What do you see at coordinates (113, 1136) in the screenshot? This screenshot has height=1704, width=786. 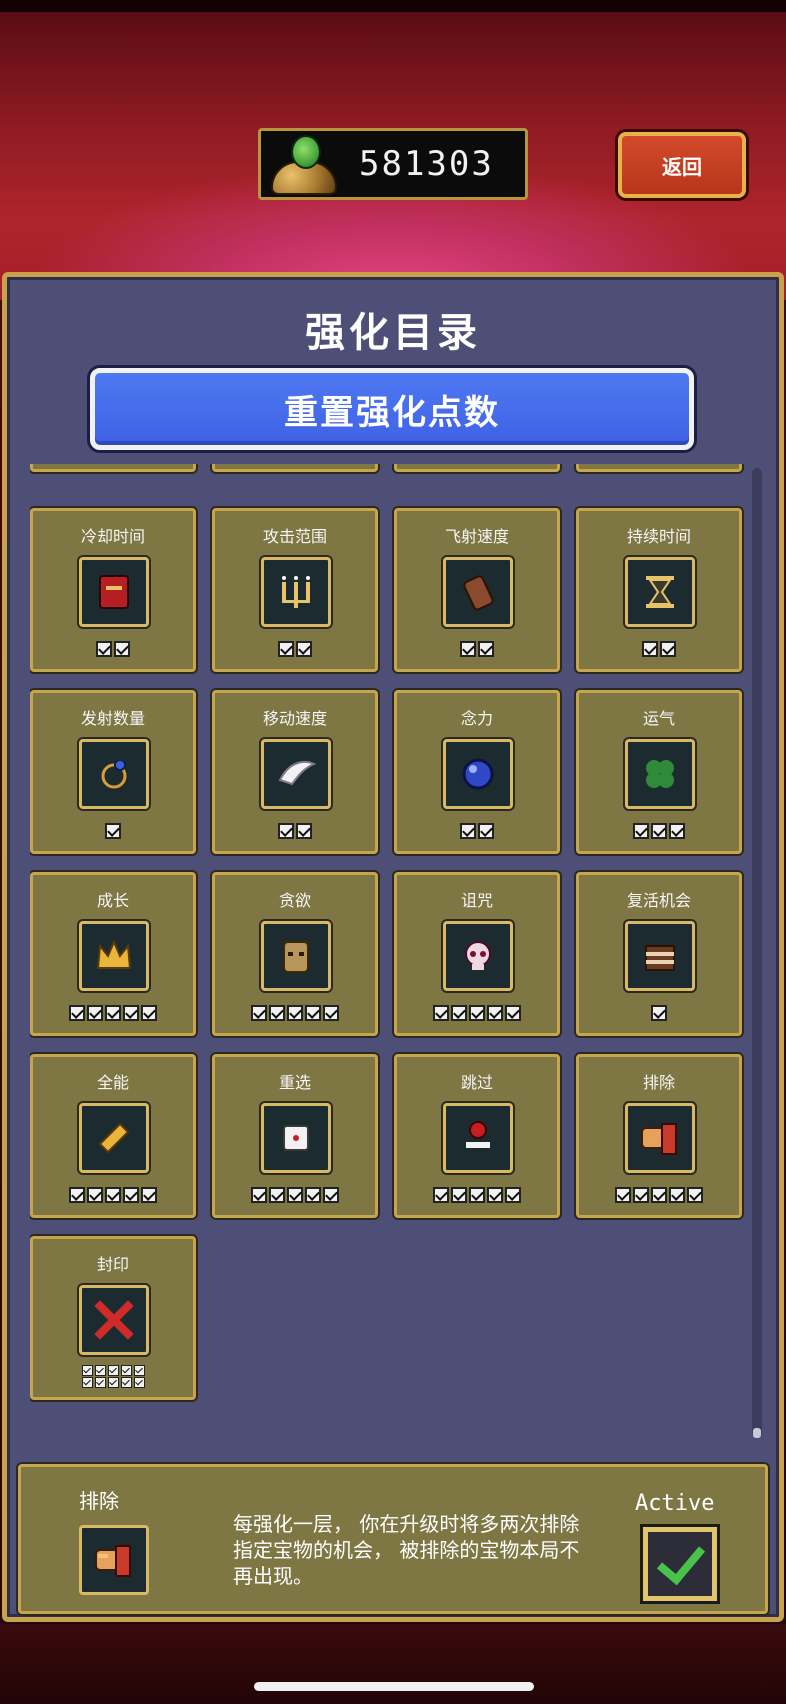 I see `powerup-card: 全能` at bounding box center [113, 1136].